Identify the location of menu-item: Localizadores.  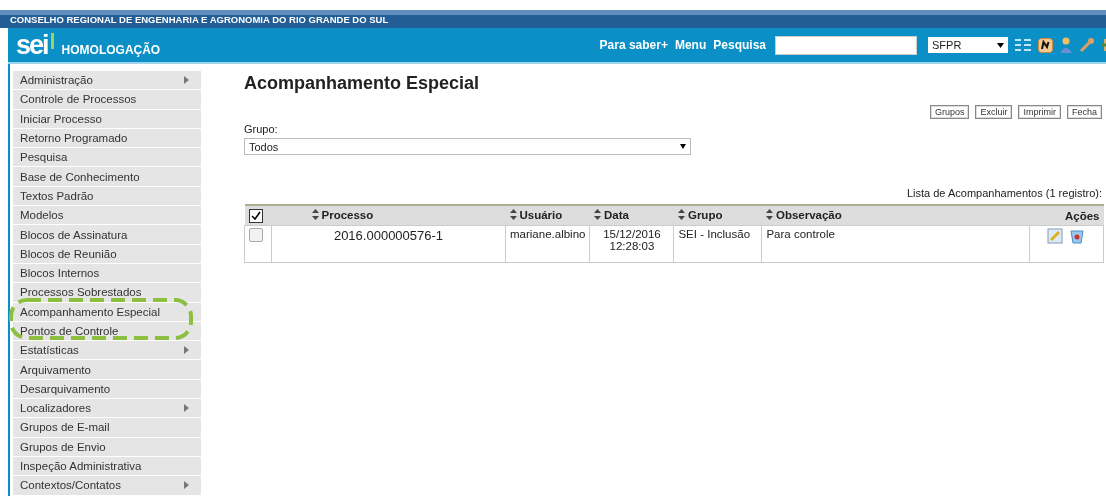
(107, 409).